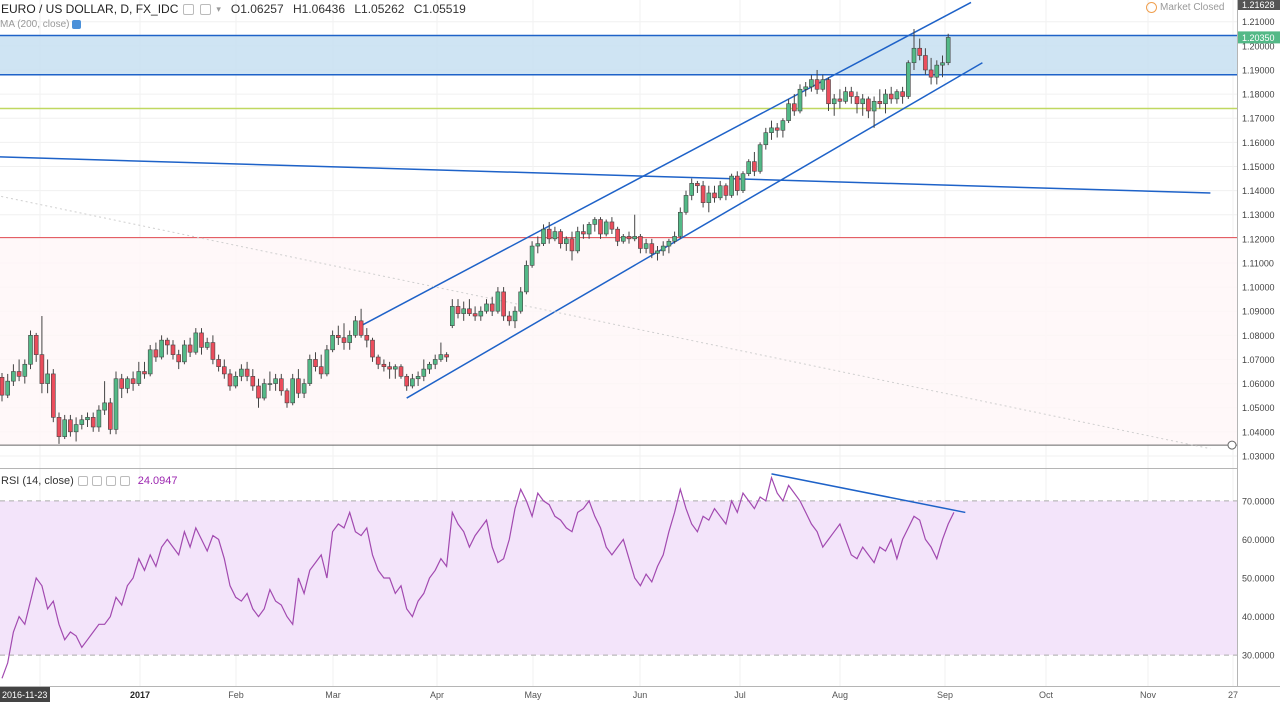 Image resolution: width=1280 pixels, height=702 pixels. Describe the element at coordinates (1232, 445) in the screenshot. I see `level-handle` at that location.